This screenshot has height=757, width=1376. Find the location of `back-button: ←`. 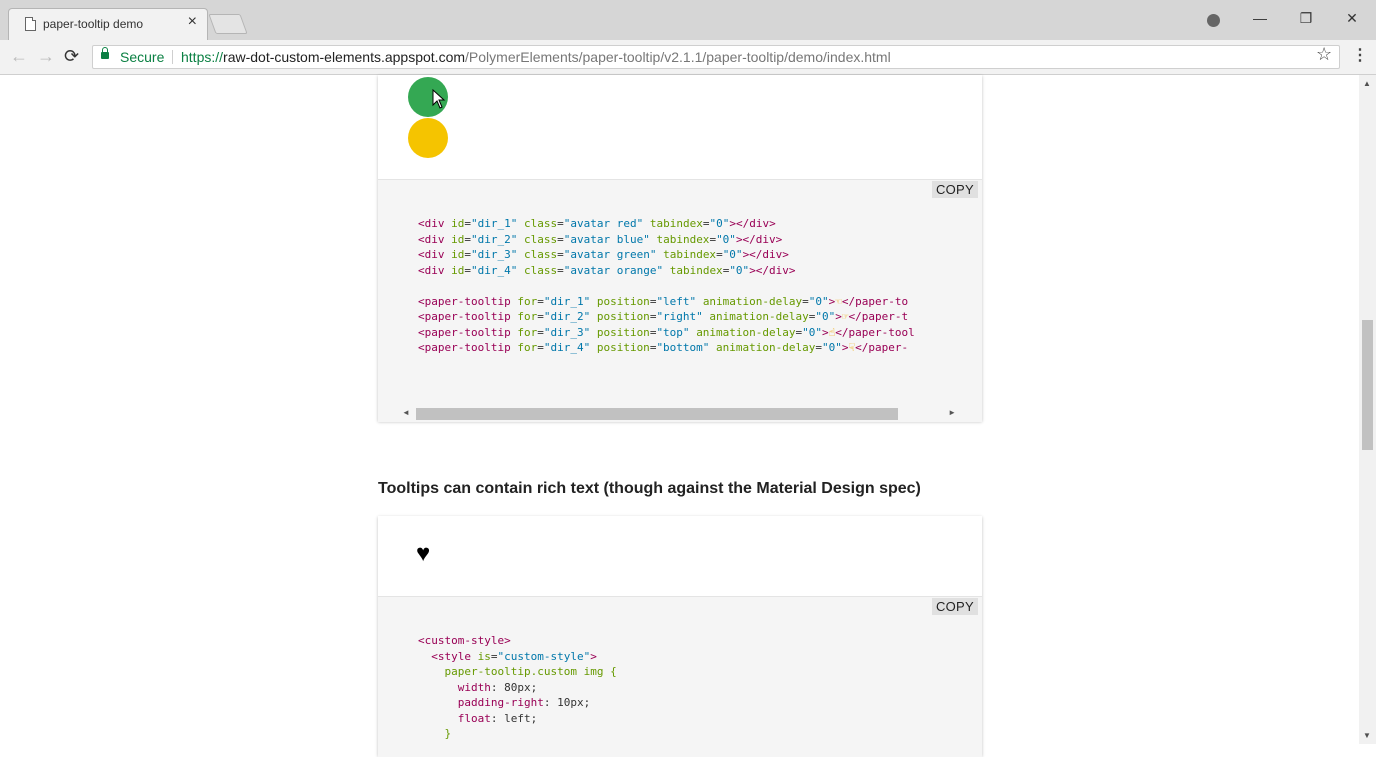

back-button: ← is located at coordinates (19, 56).